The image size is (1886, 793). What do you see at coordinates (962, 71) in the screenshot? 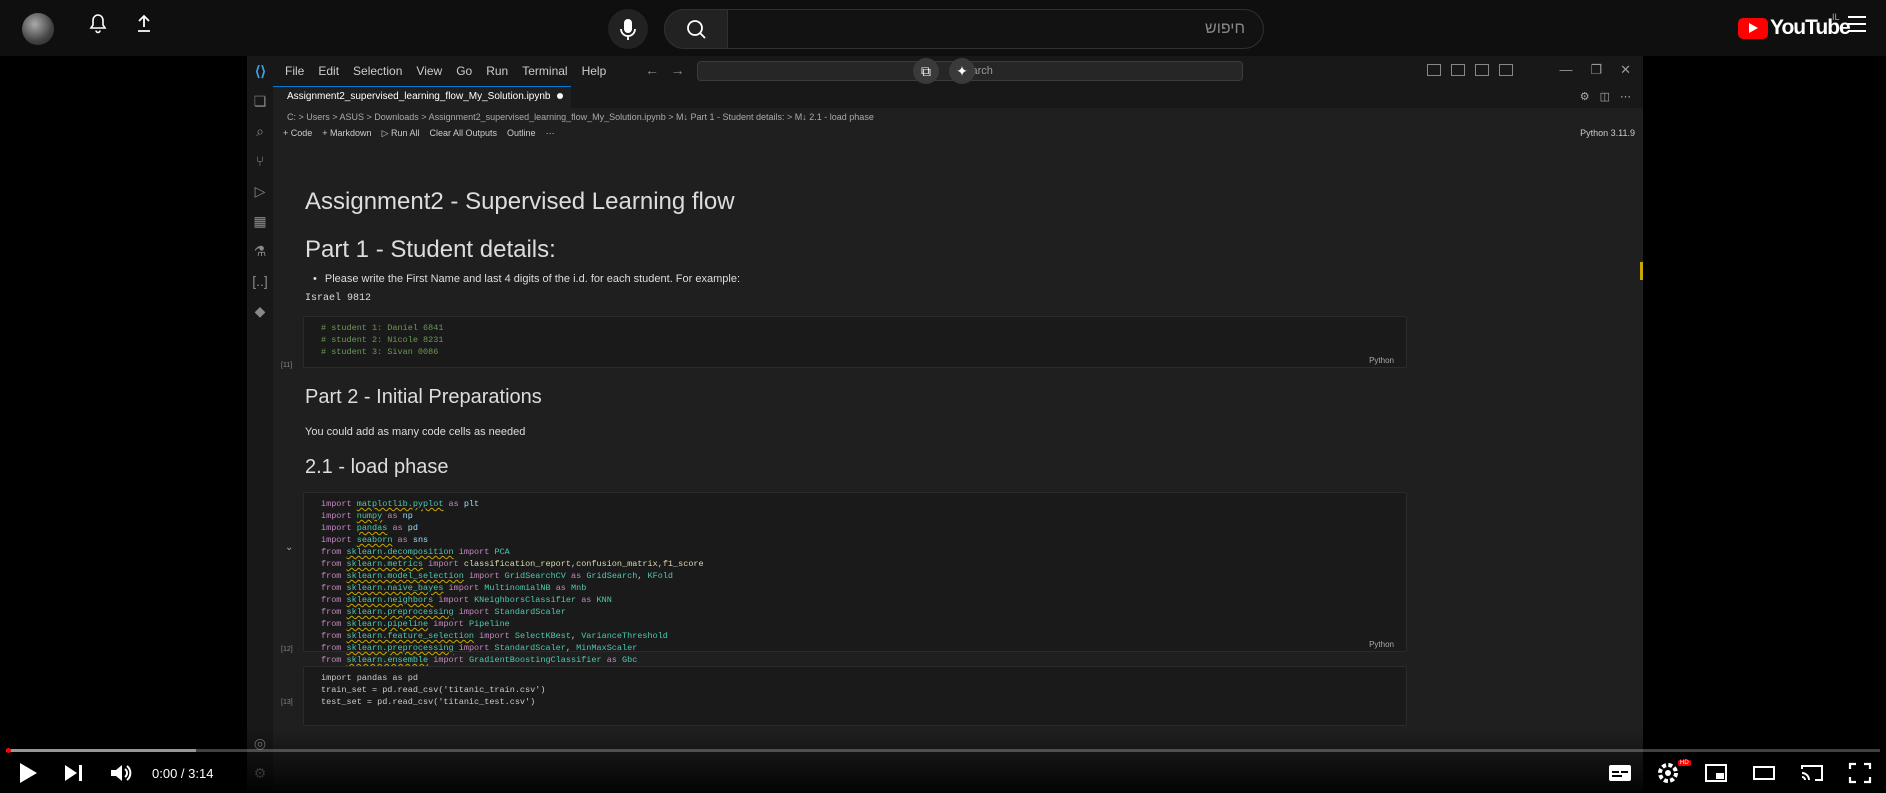
I see `sparkle-icon: ✦` at bounding box center [962, 71].